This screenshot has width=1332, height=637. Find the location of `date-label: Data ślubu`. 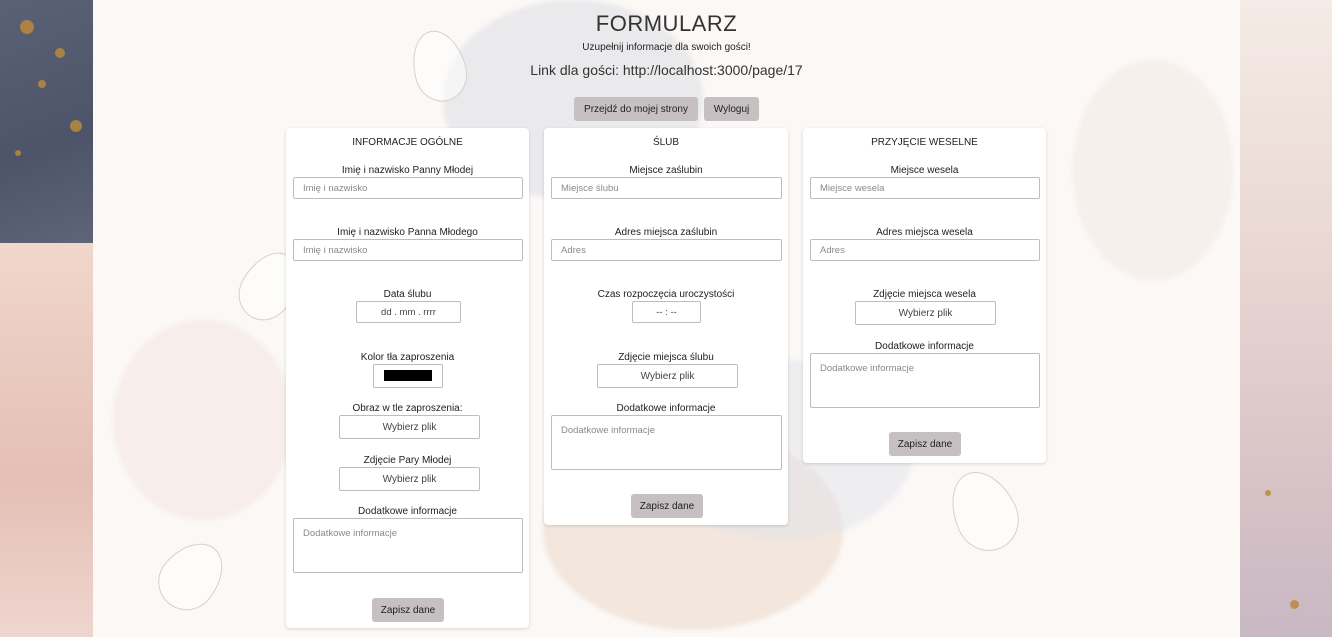

date-label: Data ślubu is located at coordinates (407, 294).